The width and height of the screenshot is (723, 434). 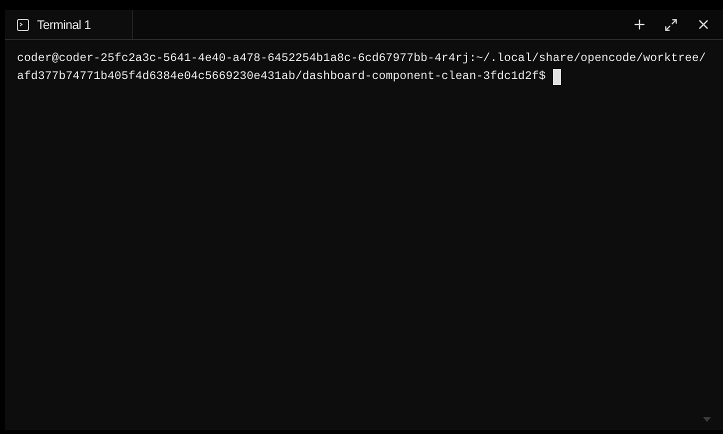 What do you see at coordinates (23, 24) in the screenshot?
I see `terminal-icon` at bounding box center [23, 24].